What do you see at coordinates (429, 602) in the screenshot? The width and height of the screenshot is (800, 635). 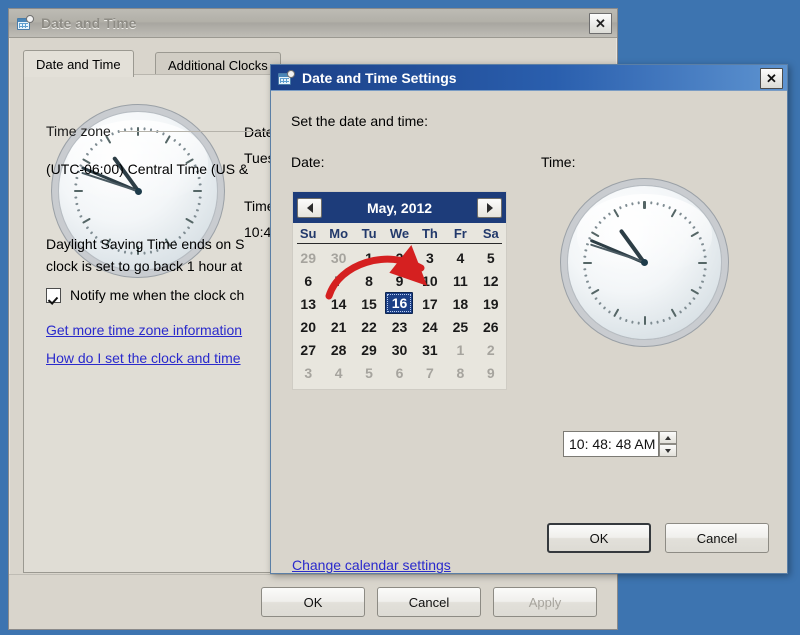 I see `background-cancel-button: Cancel` at bounding box center [429, 602].